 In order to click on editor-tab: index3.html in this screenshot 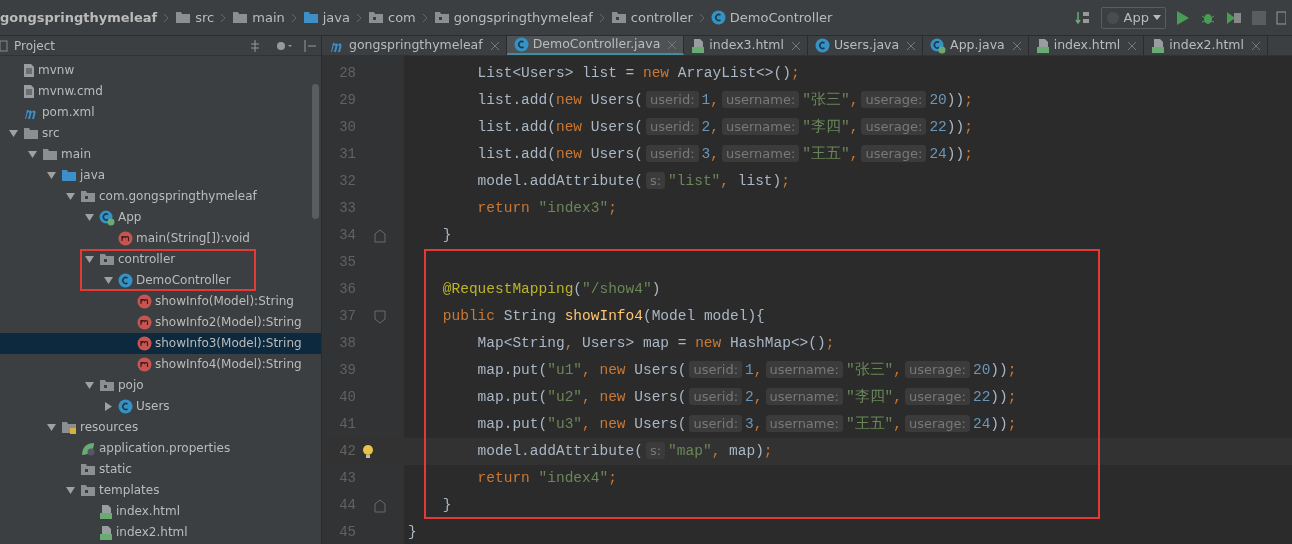, I will do `click(746, 45)`.